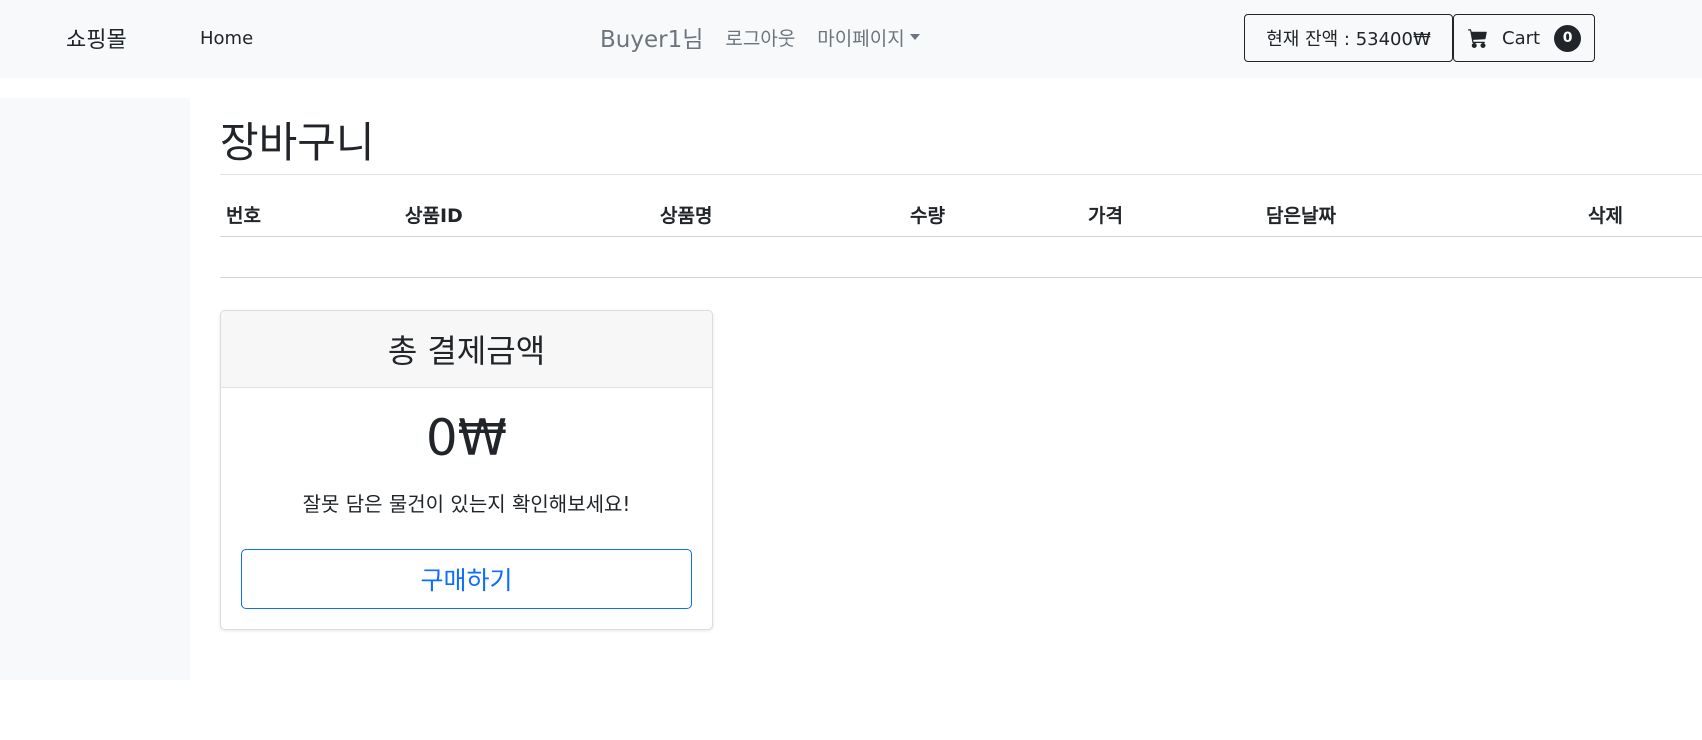 This screenshot has height=740, width=1702. I want to click on balance-button: 현재 잔액 : 53400₩, so click(1348, 38).